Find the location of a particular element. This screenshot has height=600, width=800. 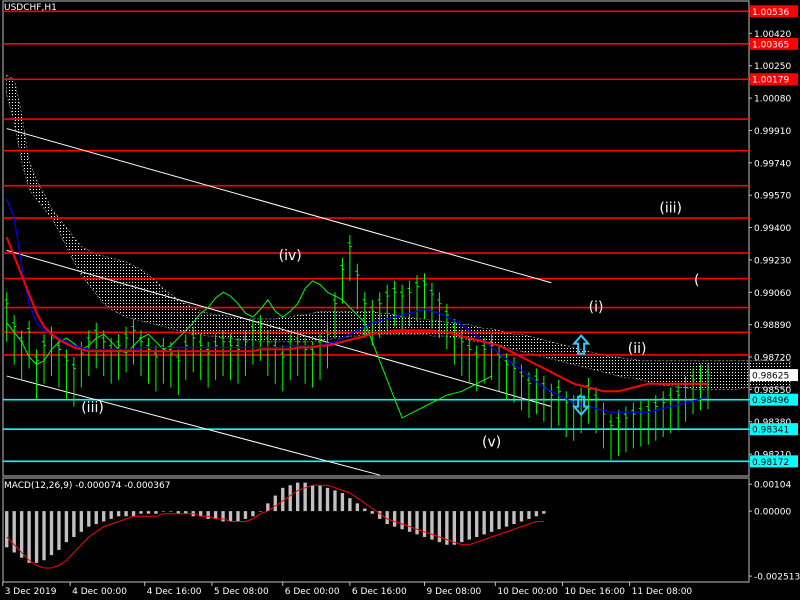

price-label: 1.00365 is located at coordinates (770, 45).